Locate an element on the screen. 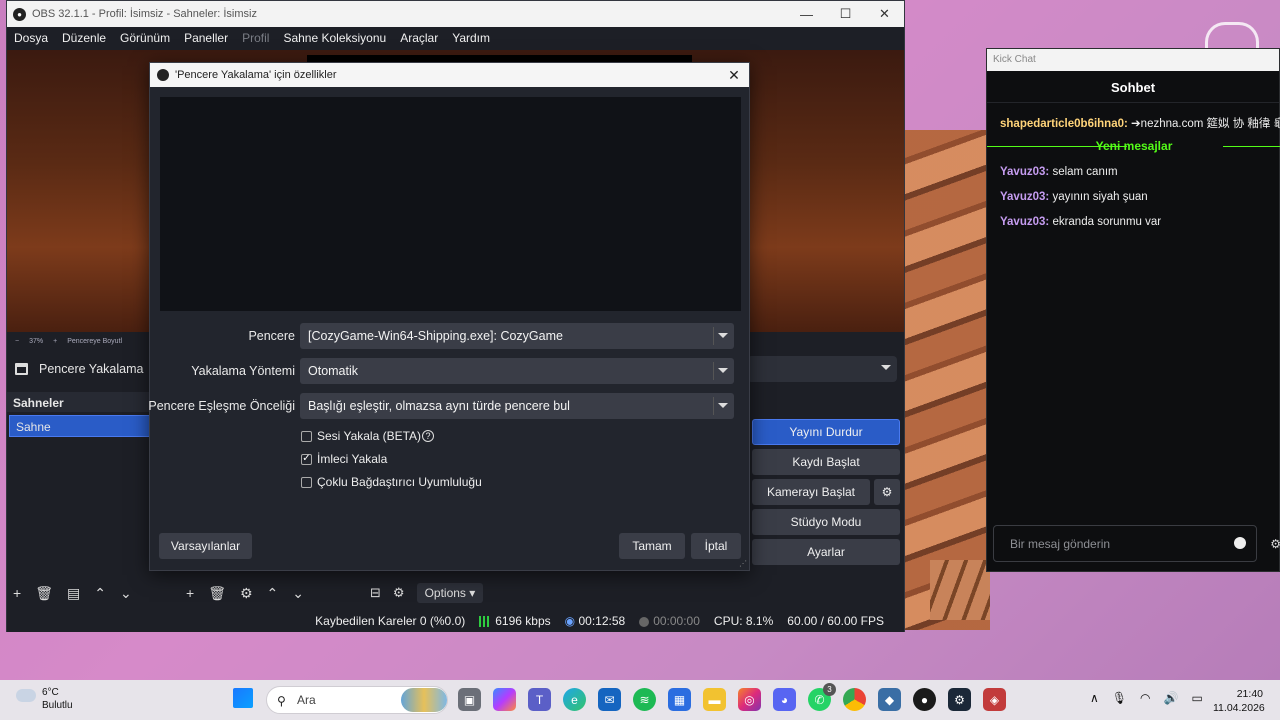 This screenshot has height=720, width=1280. chat-text: ➔nezhna.com 筵姒 协 釉徫 龜 is located at coordinates (1205, 124).